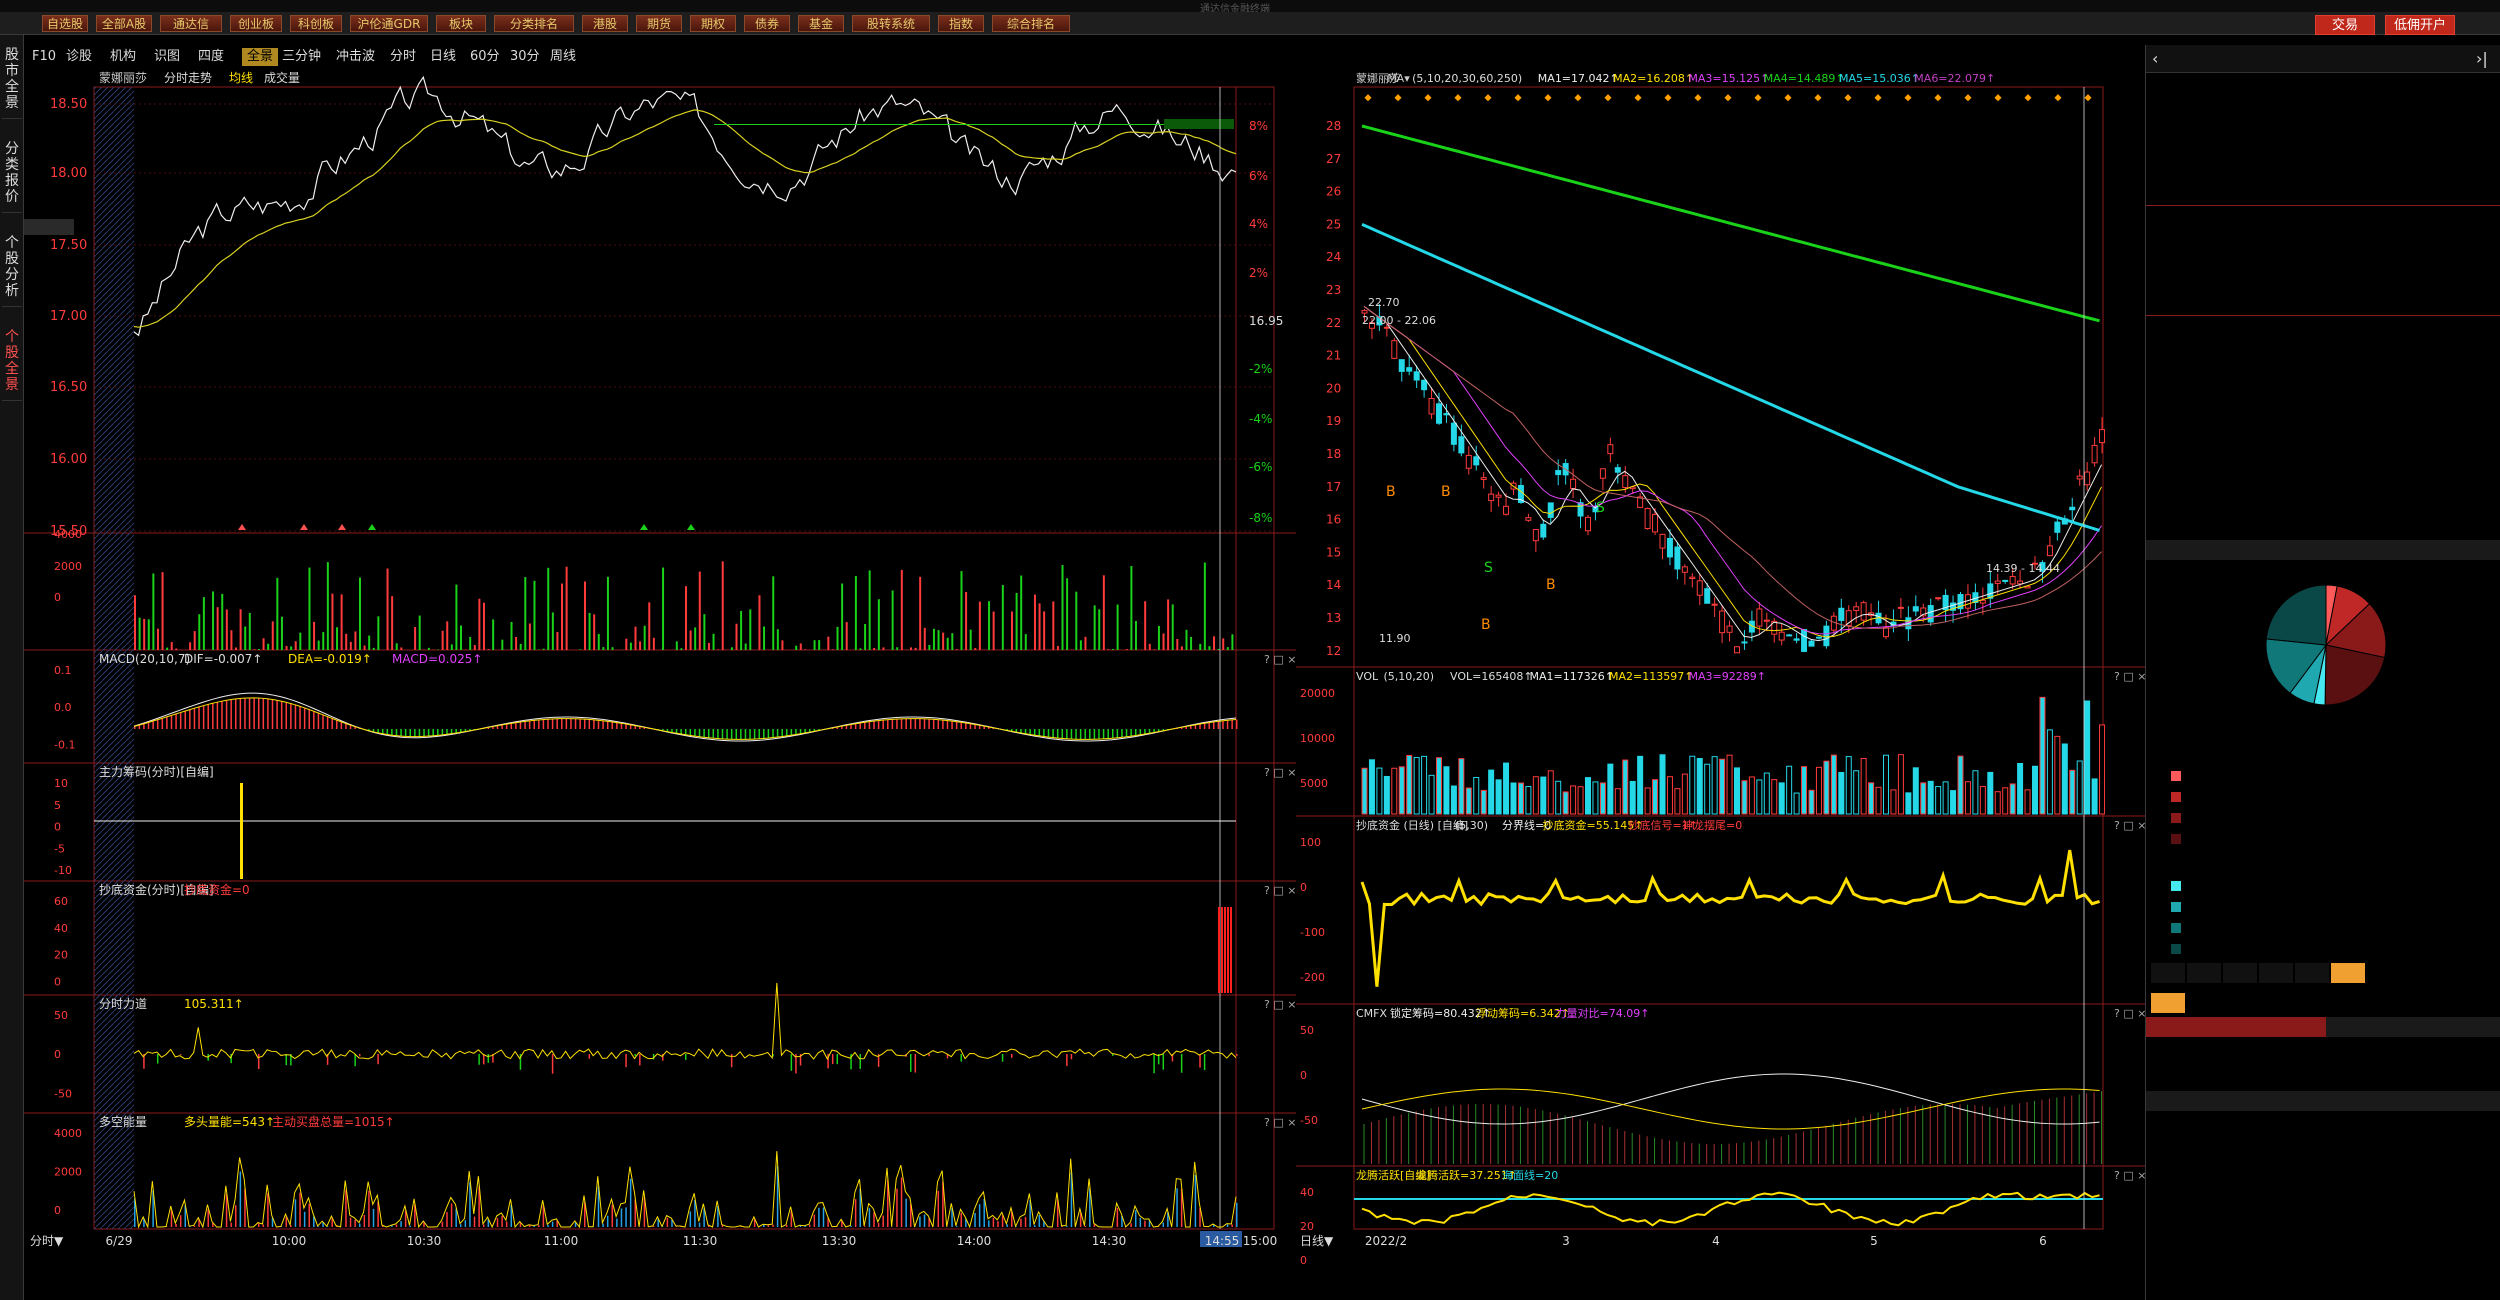  Describe the element at coordinates (2155, 58) in the screenshot. I see `back-icon: ‹` at that location.